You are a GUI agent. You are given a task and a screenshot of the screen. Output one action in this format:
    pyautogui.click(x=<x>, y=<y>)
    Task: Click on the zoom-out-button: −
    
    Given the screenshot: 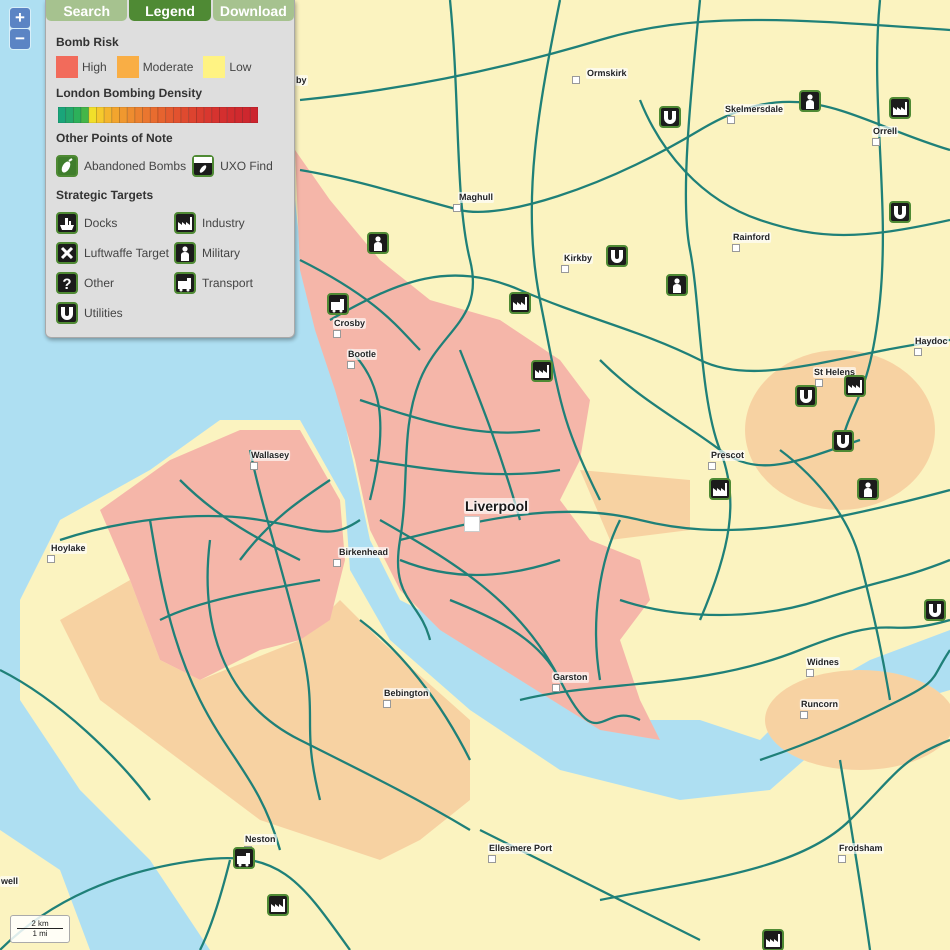 What is the action you would take?
    pyautogui.click(x=20, y=39)
    